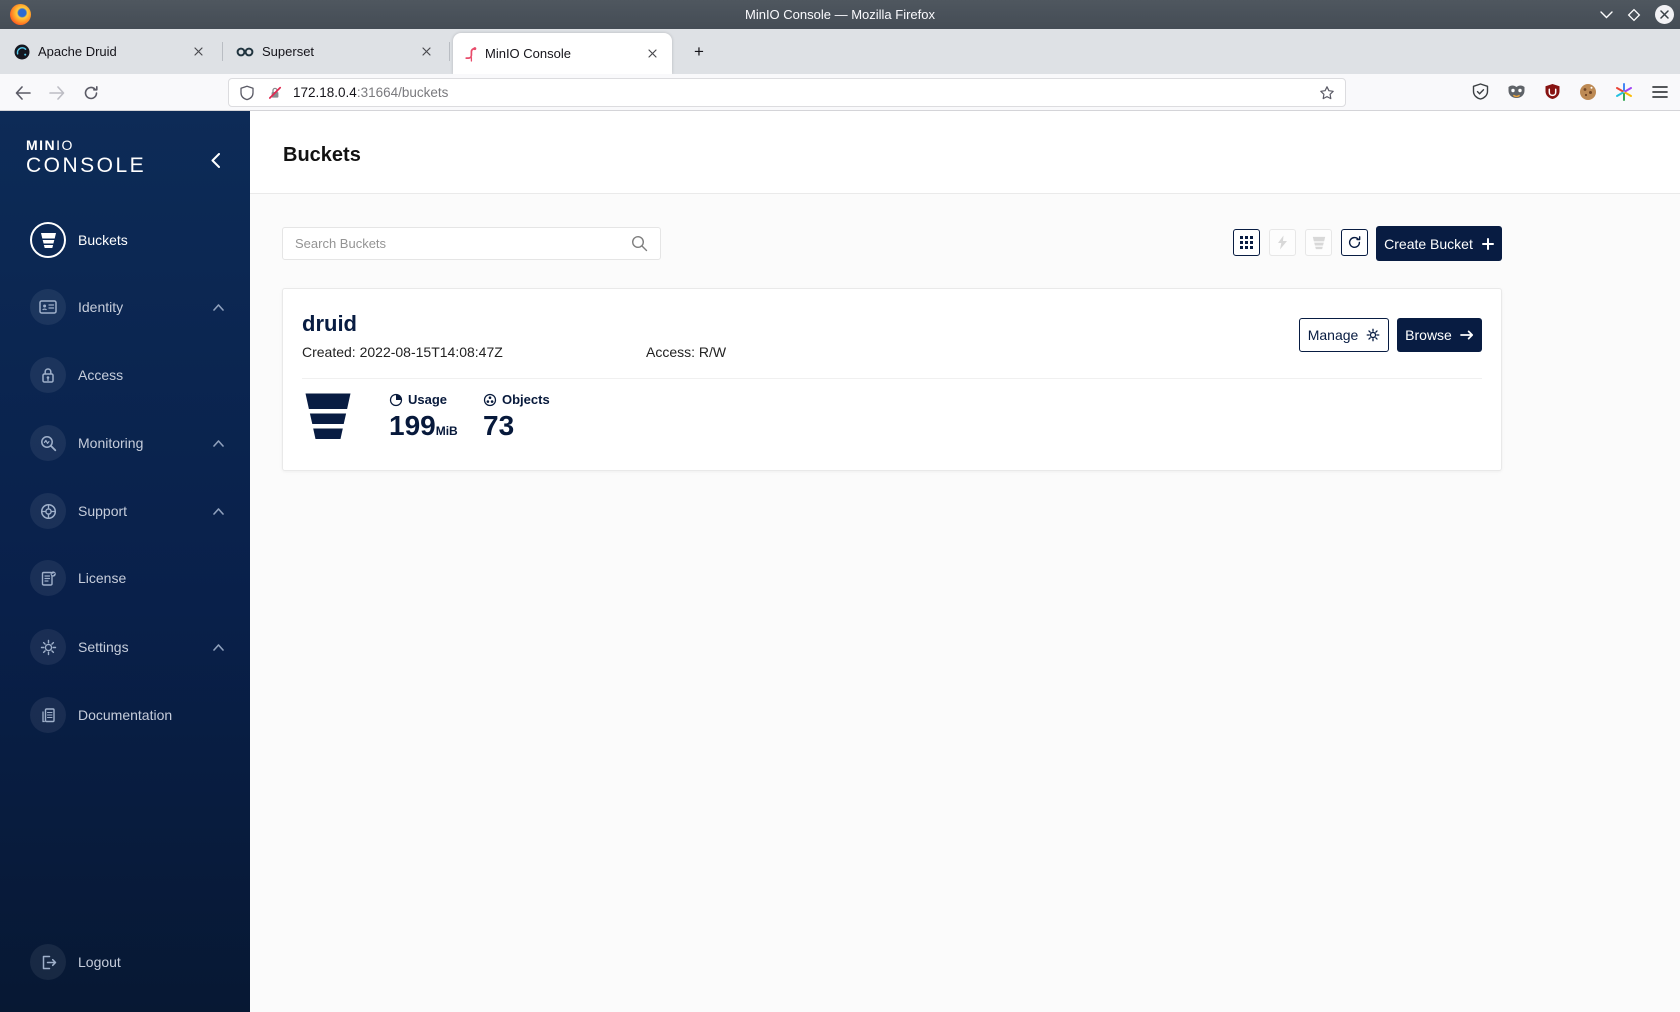 Image resolution: width=1680 pixels, height=1012 pixels. I want to click on monitoring-magnifier-icon, so click(48, 443).